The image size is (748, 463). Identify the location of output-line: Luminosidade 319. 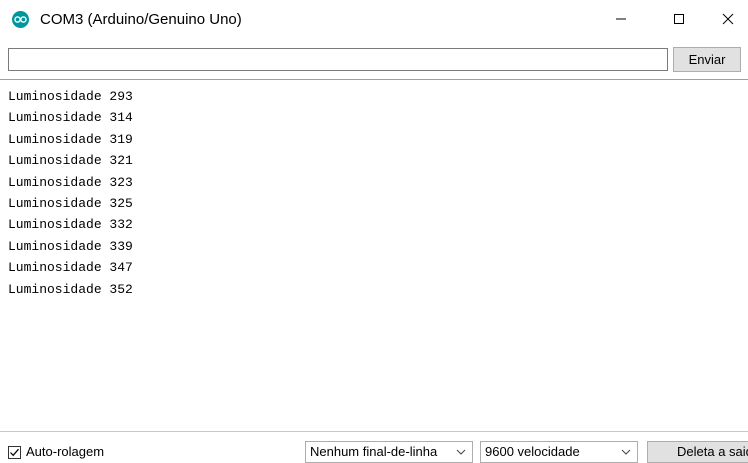
(70, 139).